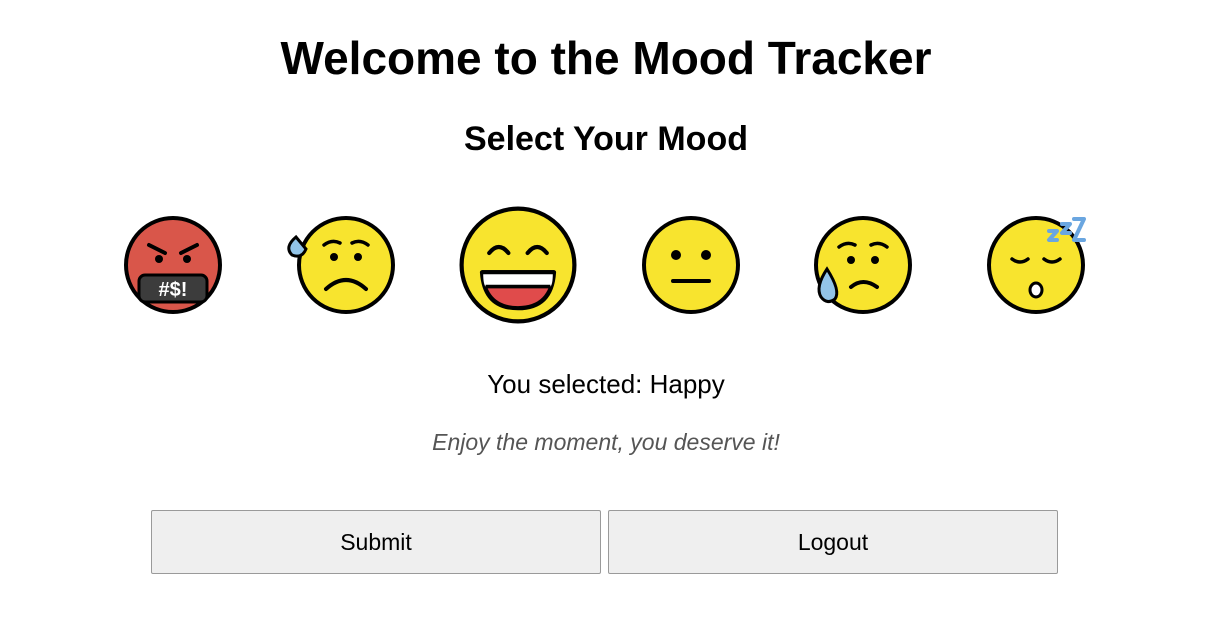  What do you see at coordinates (173, 290) in the screenshot?
I see `cursing-symbols: #$!` at bounding box center [173, 290].